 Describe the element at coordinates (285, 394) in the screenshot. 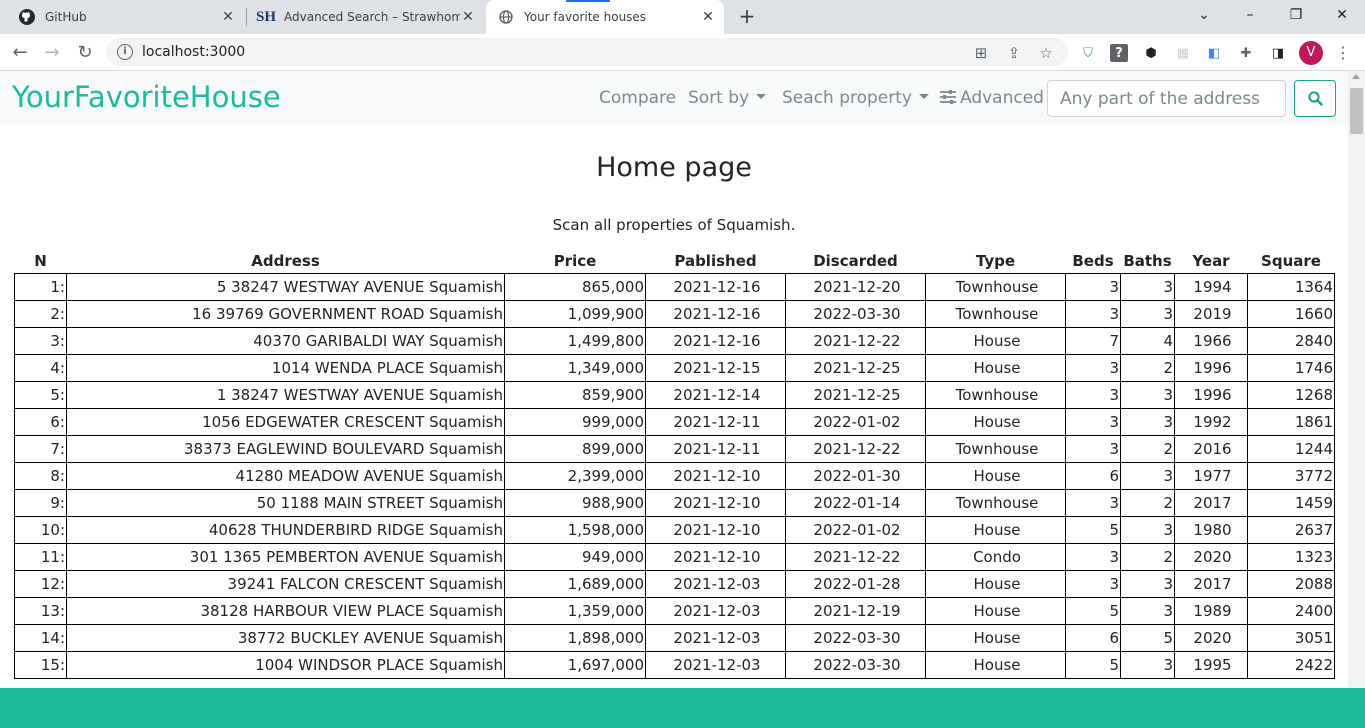

I see `cell-address: 1 38247 WESTWAY AVENUE Squamish` at that location.